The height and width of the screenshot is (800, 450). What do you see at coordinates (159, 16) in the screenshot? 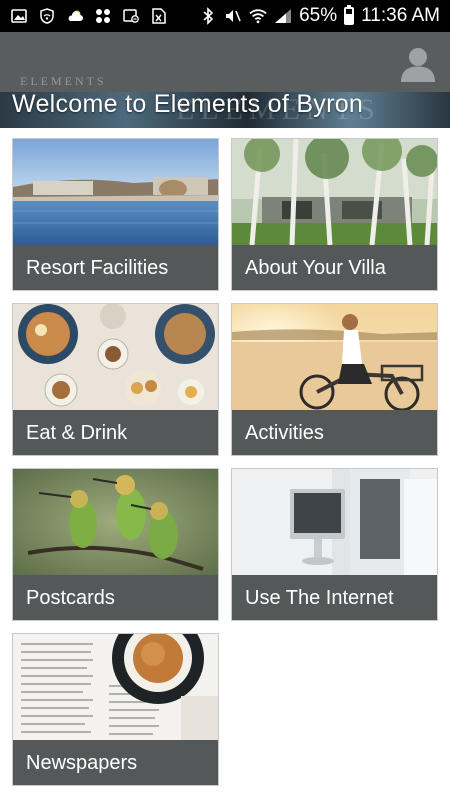
I see `excel-file-icon` at bounding box center [159, 16].